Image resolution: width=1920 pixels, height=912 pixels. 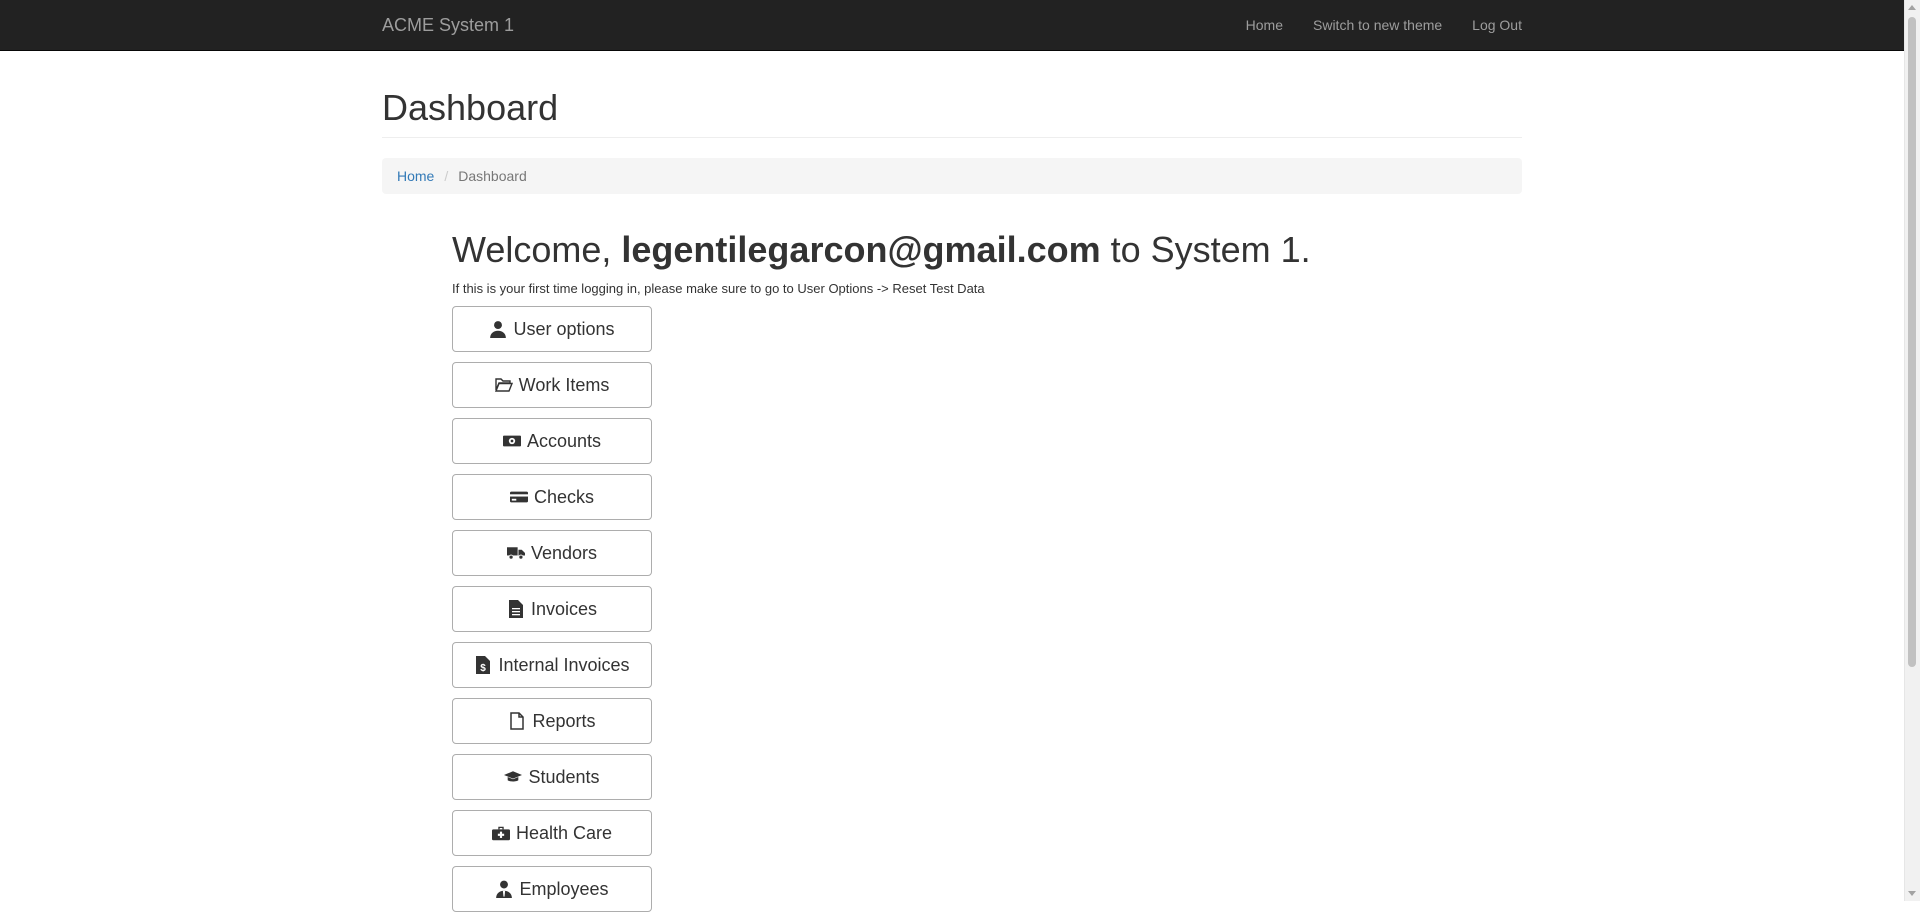 I want to click on breadcrumb-current: Dashboard, so click(x=492, y=175).